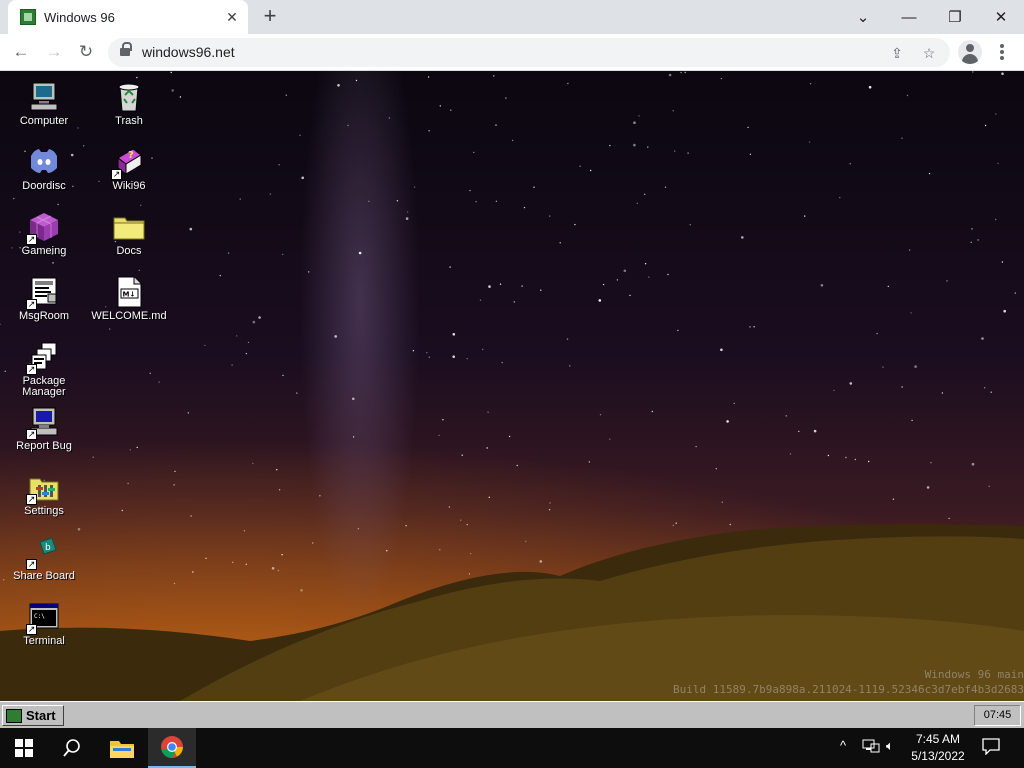 The width and height of the screenshot is (1024, 768). What do you see at coordinates (48, 548) in the screenshot?
I see `svg-text: b` at bounding box center [48, 548].